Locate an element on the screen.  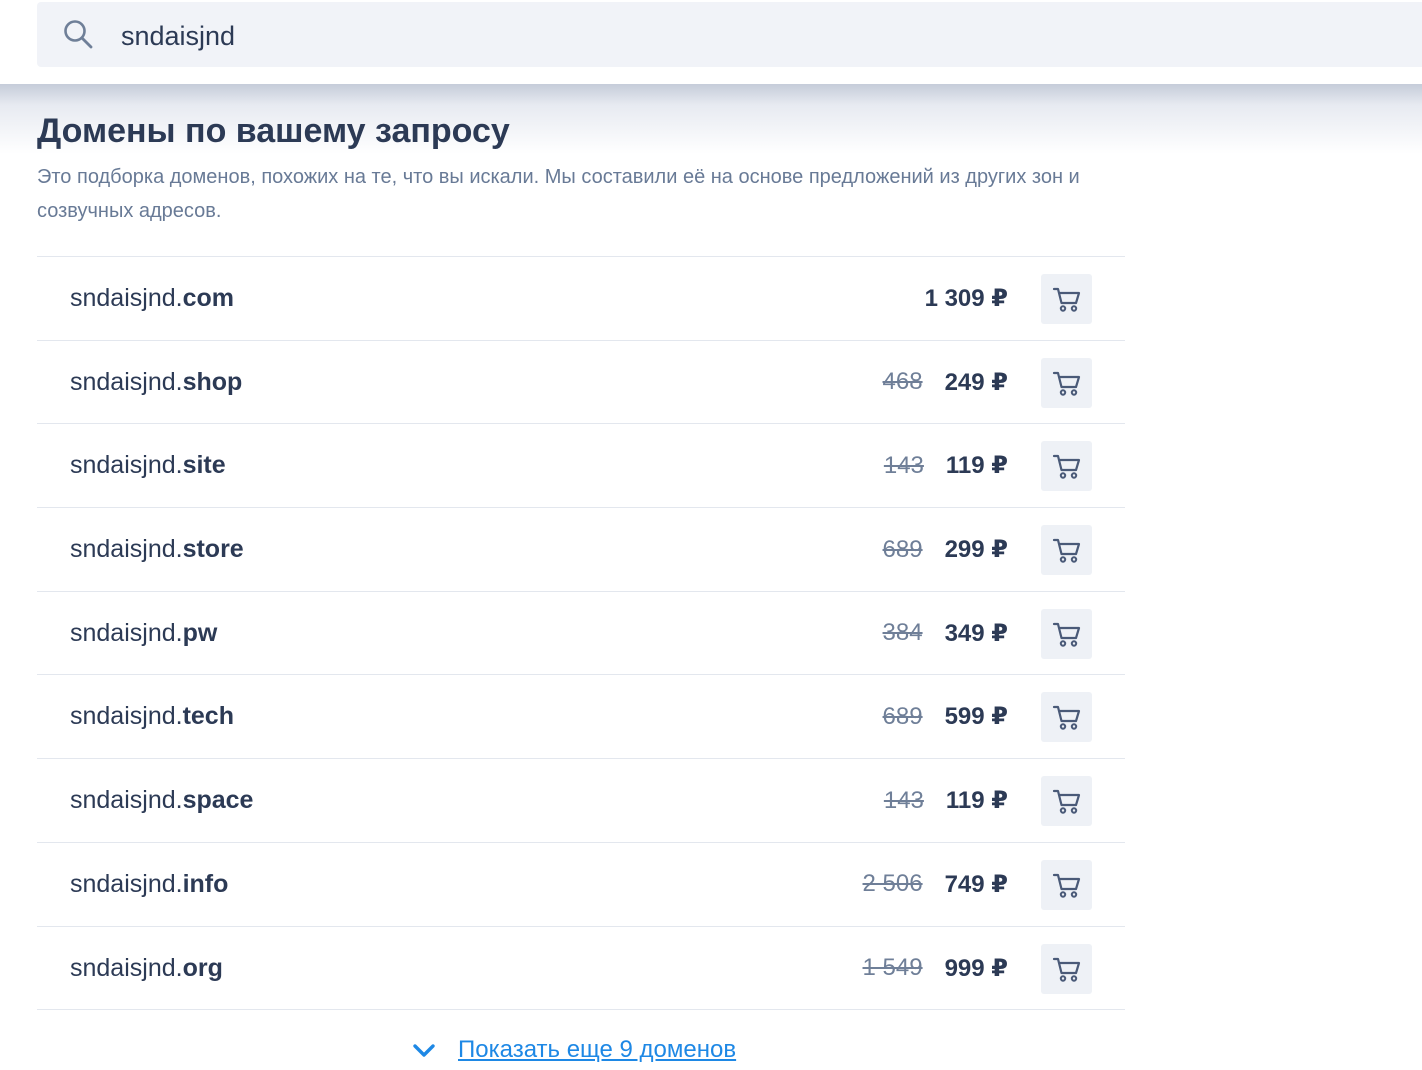
price: 999 ₽ is located at coordinates (976, 968).